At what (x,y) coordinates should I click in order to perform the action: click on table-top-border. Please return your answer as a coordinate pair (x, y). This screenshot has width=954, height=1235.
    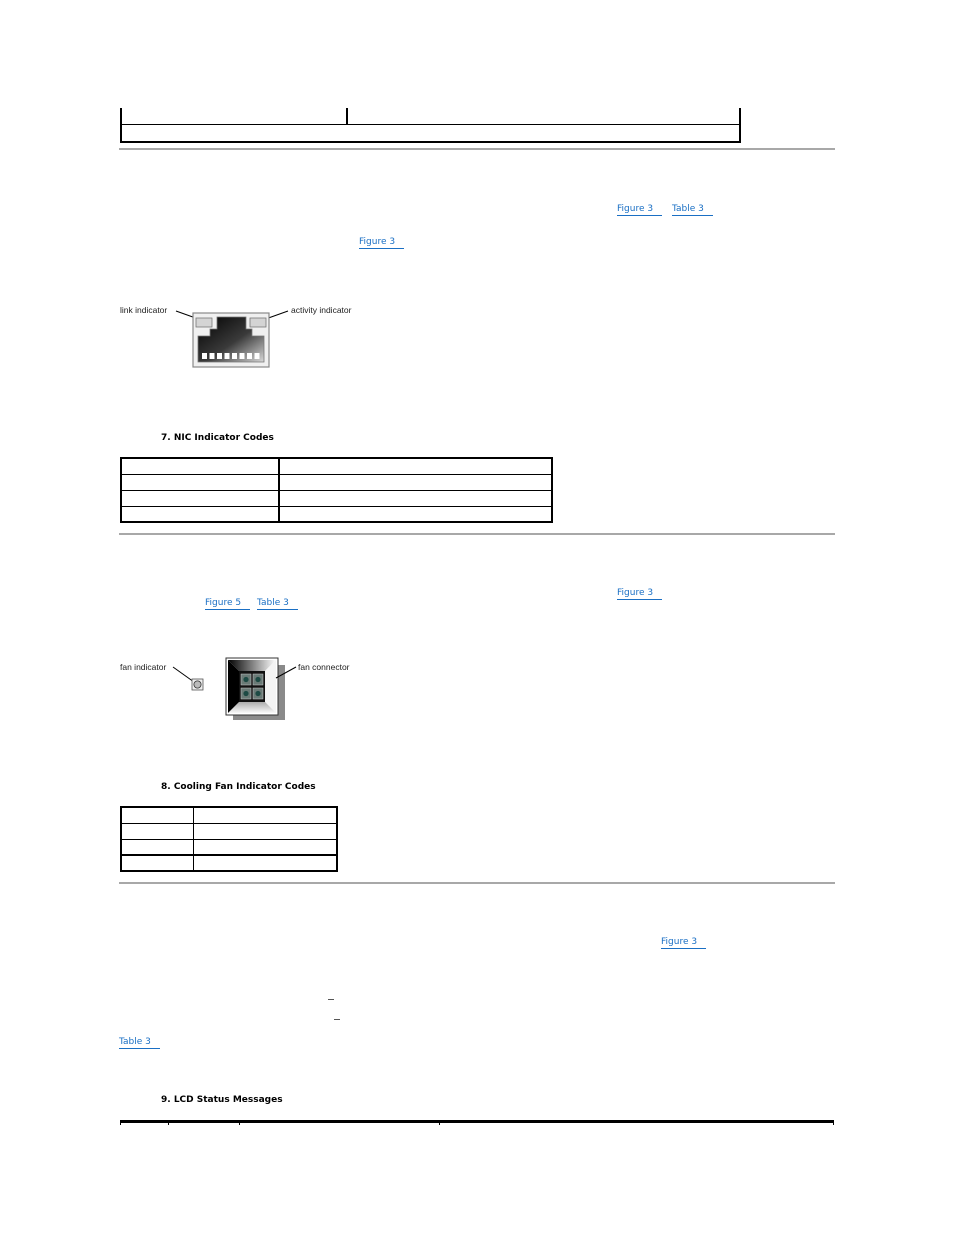
    Looking at the image, I should click on (477, 1121).